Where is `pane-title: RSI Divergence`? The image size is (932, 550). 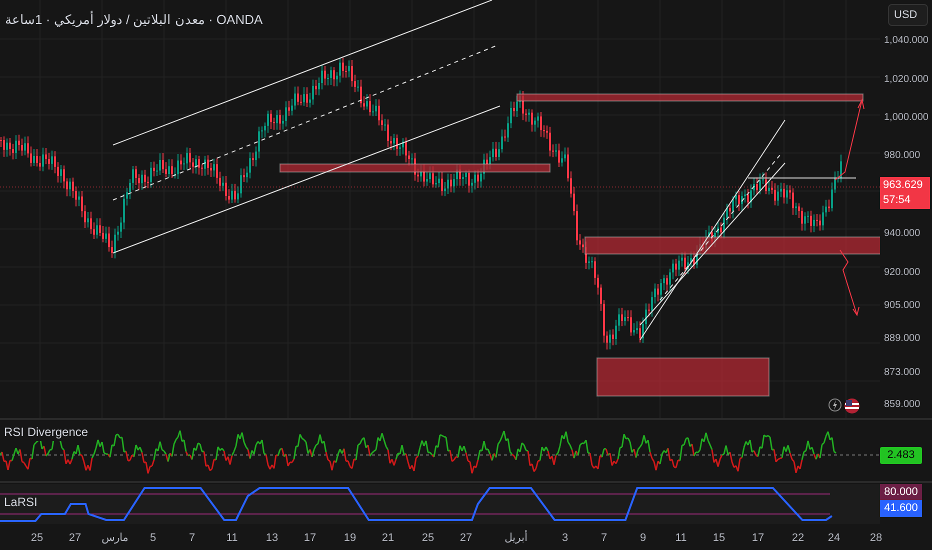 pane-title: RSI Divergence is located at coordinates (46, 432).